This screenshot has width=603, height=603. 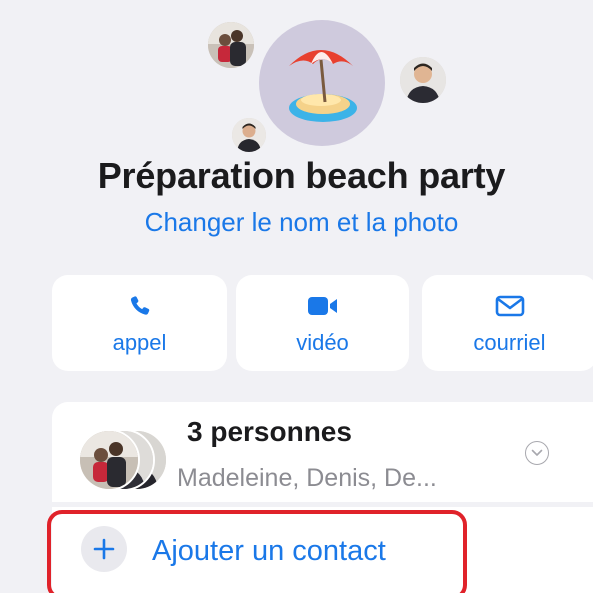 What do you see at coordinates (322, 342) in the screenshot?
I see `video-label: vidéo` at bounding box center [322, 342].